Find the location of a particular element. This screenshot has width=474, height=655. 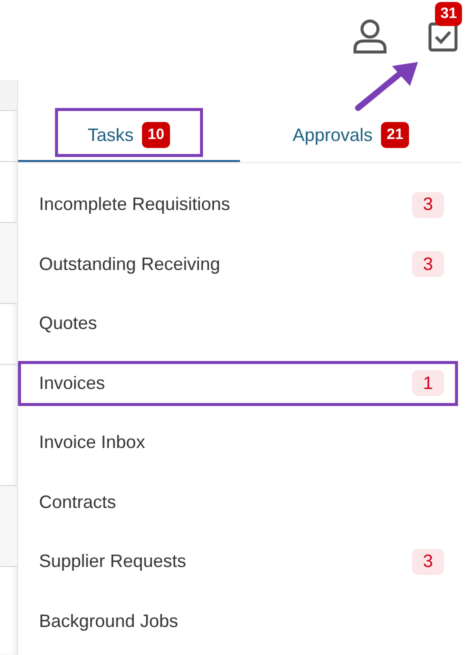

count-badge: 1 is located at coordinates (428, 383).